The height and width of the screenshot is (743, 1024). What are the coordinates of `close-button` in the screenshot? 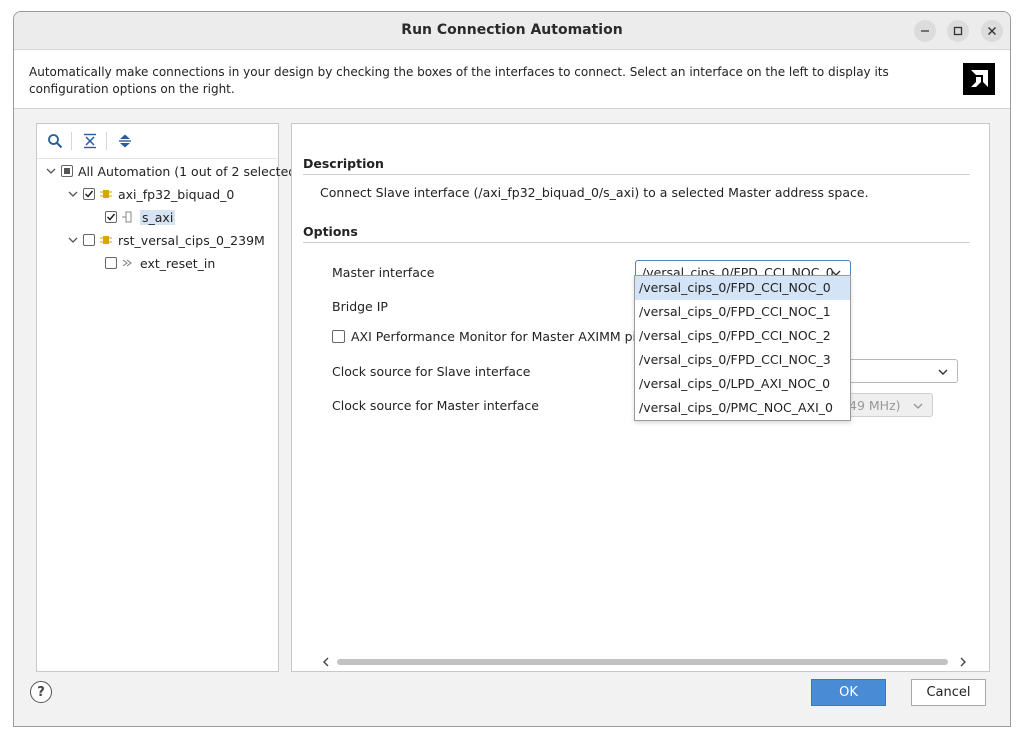 It's located at (992, 31).